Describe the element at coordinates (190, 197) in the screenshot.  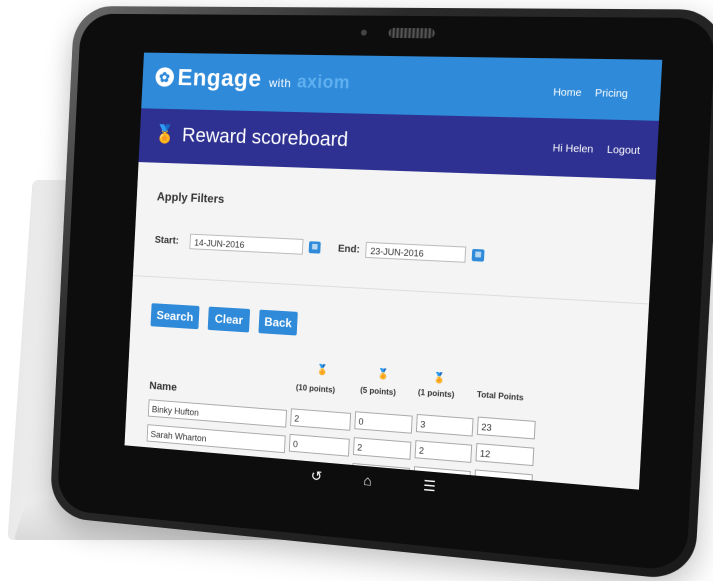
I see `filters-heading: Apply Filters` at that location.